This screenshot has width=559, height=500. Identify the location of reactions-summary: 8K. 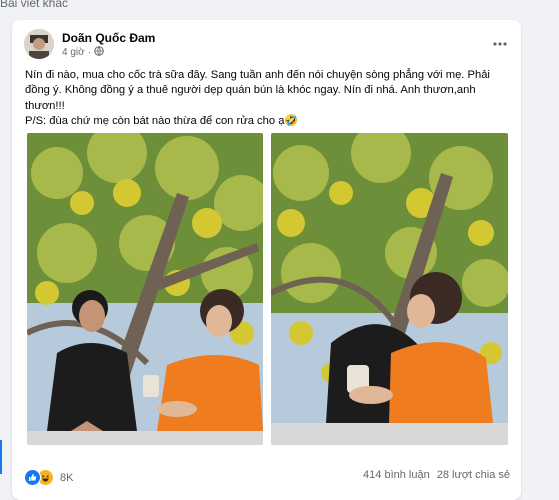
(48, 477).